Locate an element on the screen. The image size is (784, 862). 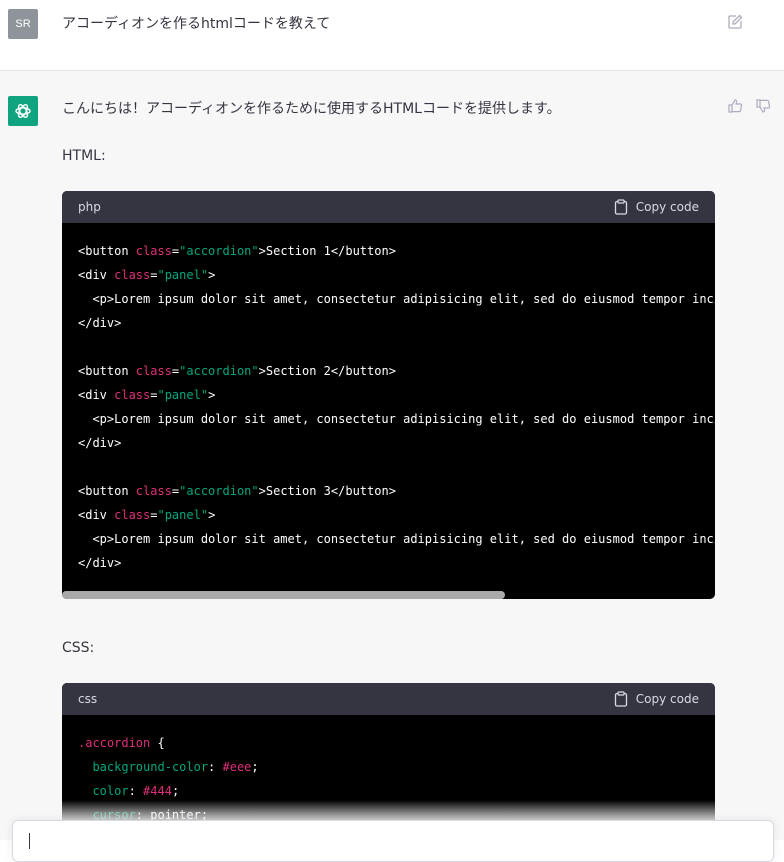
text-cursor is located at coordinates (29, 841).